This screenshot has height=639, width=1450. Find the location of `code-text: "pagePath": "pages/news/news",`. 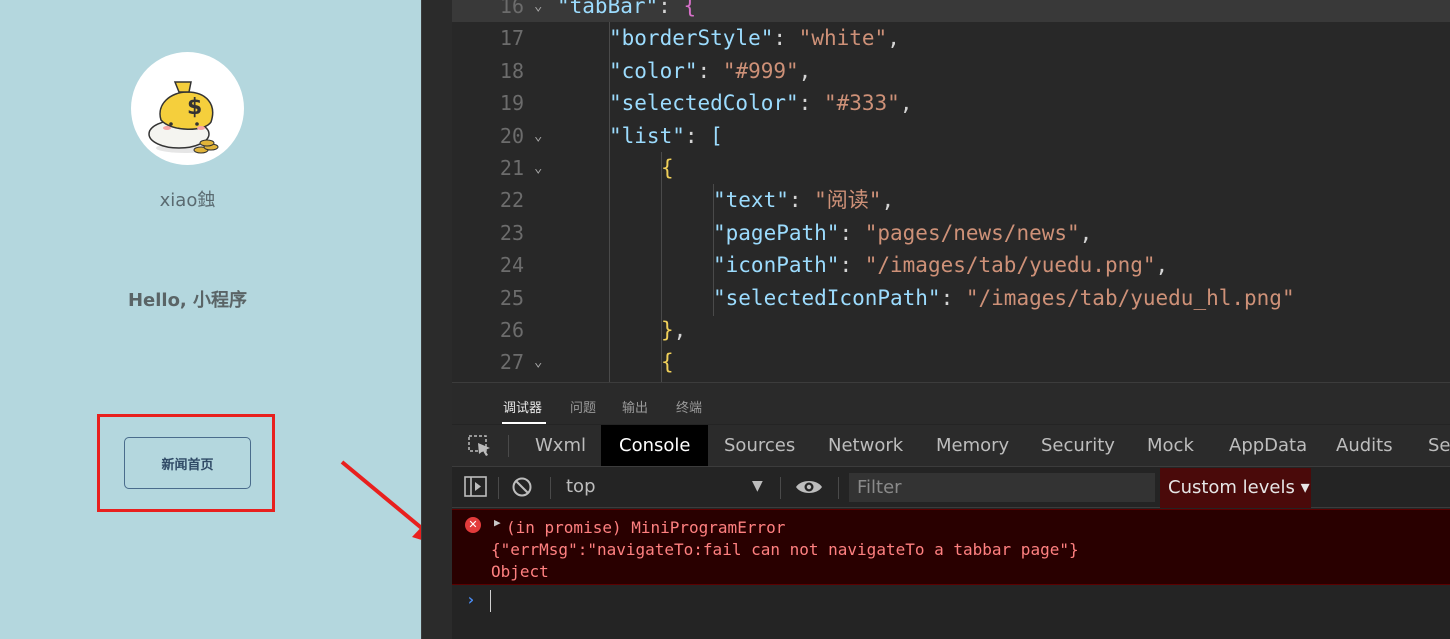

code-text: "pagePath": "pages/news/news", is located at coordinates (902, 233).